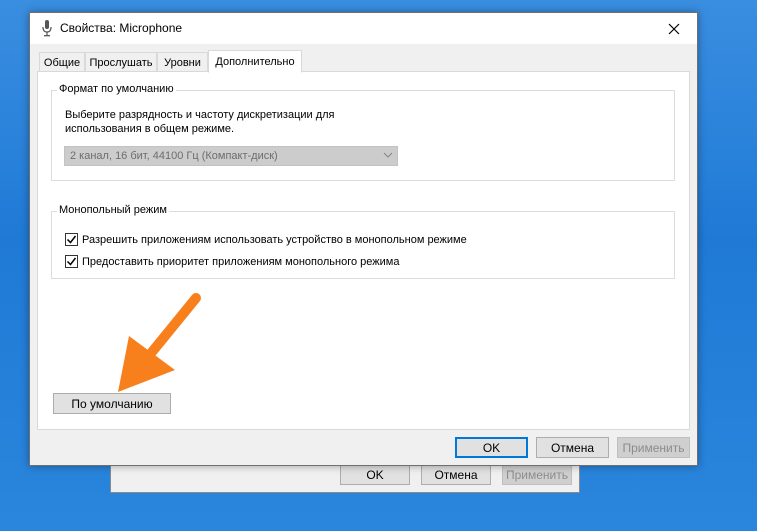 The height and width of the screenshot is (531, 757). What do you see at coordinates (112, 403) in the screenshot?
I see `restore-defaults-button: По умолчанию` at bounding box center [112, 403].